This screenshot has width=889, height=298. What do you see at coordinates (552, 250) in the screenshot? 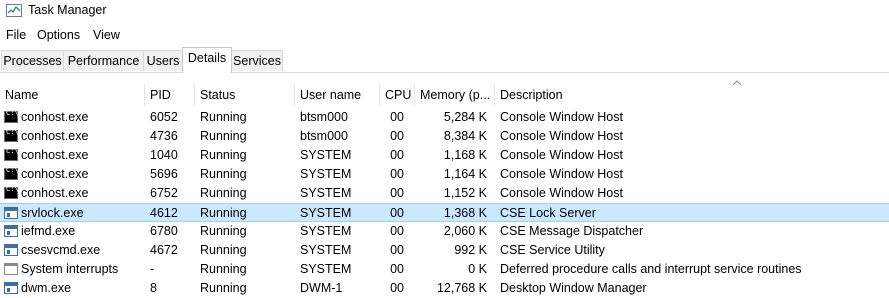
I see `process-description: CSE Service Utility` at bounding box center [552, 250].